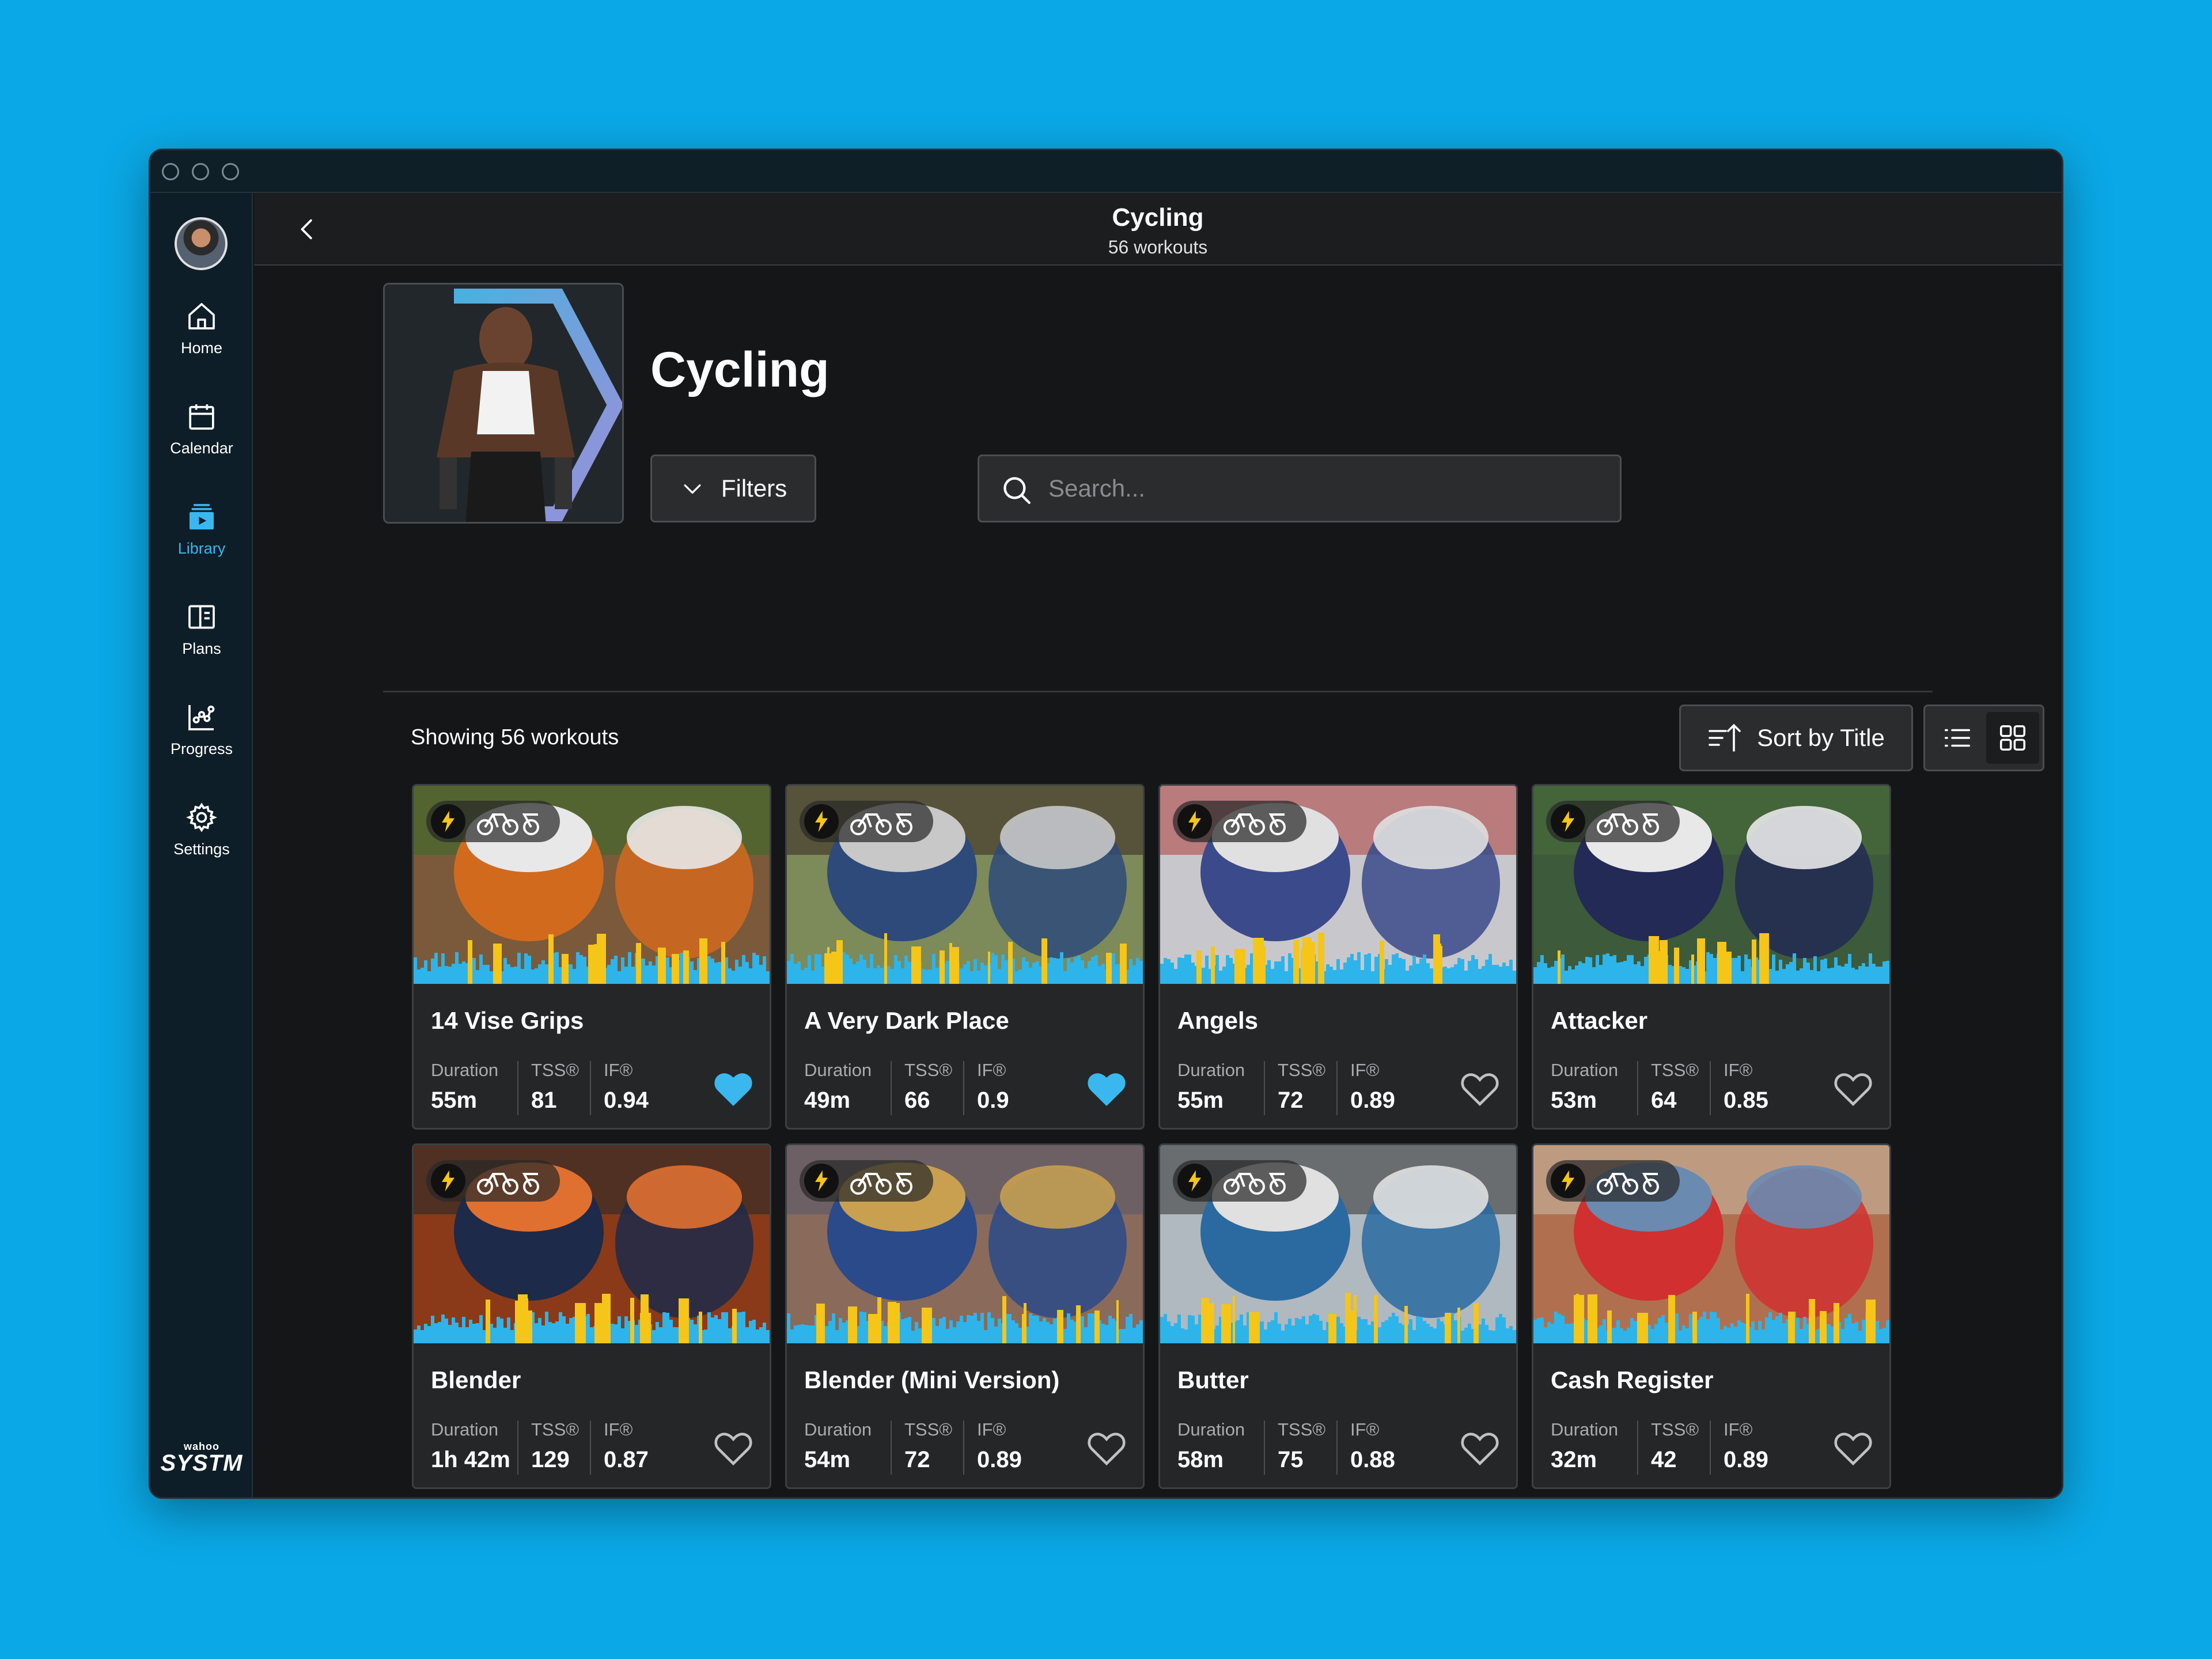  What do you see at coordinates (202, 516) in the screenshot?
I see `library-icon` at bounding box center [202, 516].